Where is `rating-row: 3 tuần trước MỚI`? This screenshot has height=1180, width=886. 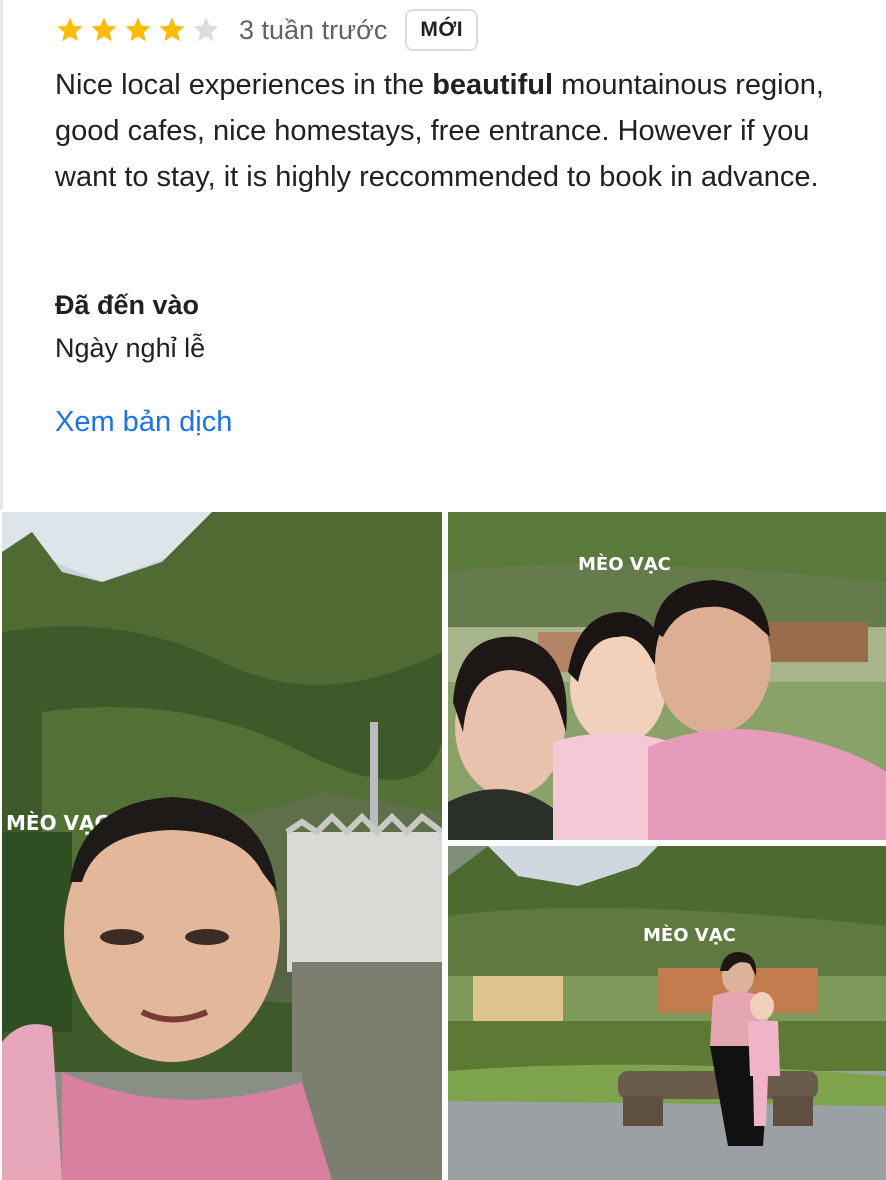 rating-row: 3 tuần trước MỚI is located at coordinates (267, 30).